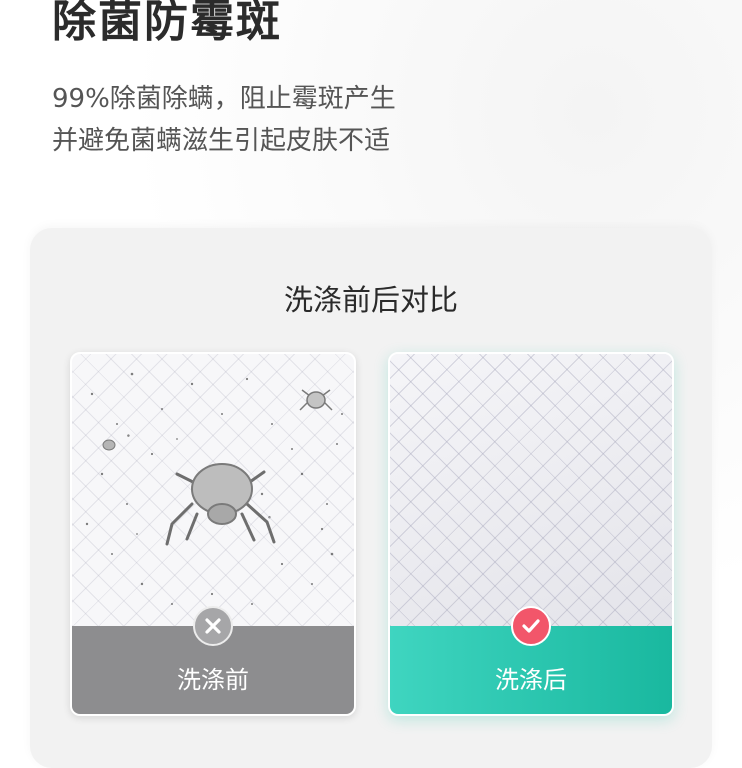 The height and width of the screenshot is (768, 742). I want to click on page-headline: 除菌防霉斑, so click(167, 23).